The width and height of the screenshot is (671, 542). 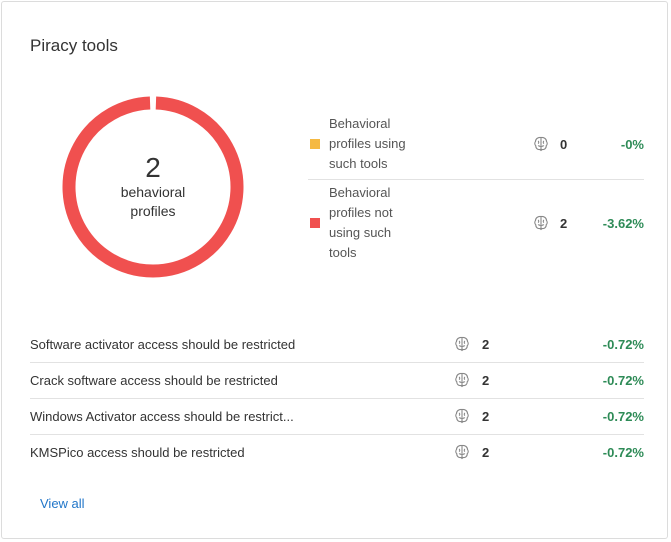 What do you see at coordinates (367, 143) in the screenshot?
I see `legend-label-line: profiles using` at bounding box center [367, 143].